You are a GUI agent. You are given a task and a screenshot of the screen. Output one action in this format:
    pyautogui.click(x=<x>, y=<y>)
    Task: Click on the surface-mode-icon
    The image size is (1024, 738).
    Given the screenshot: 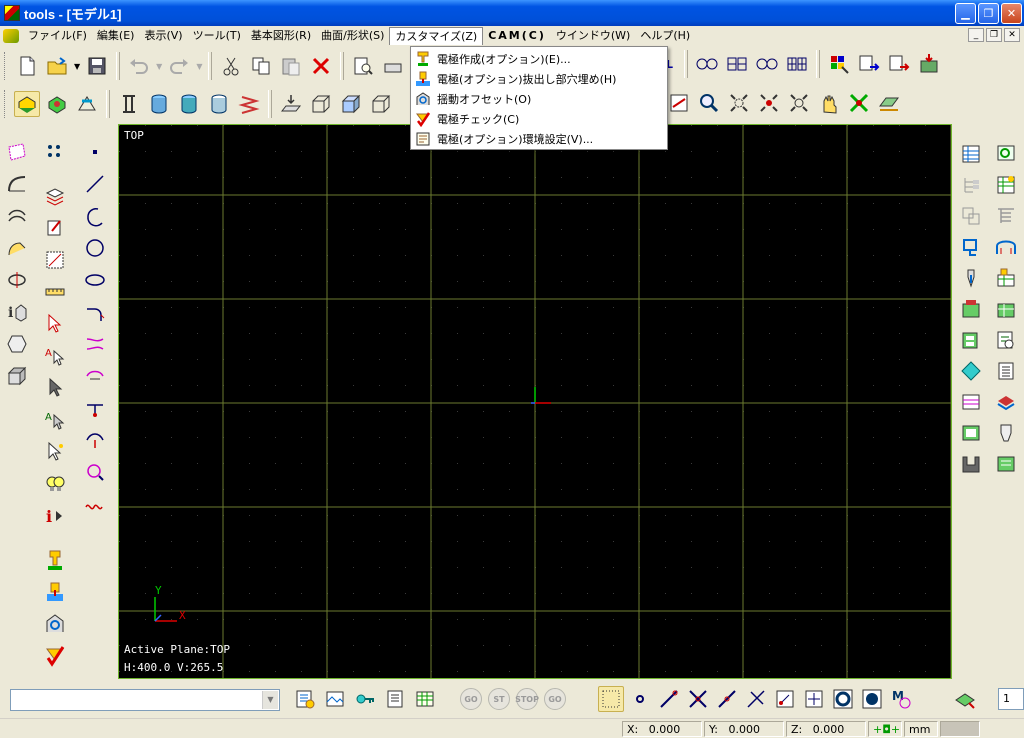 What is the action you would take?
    pyautogui.click(x=57, y=104)
    